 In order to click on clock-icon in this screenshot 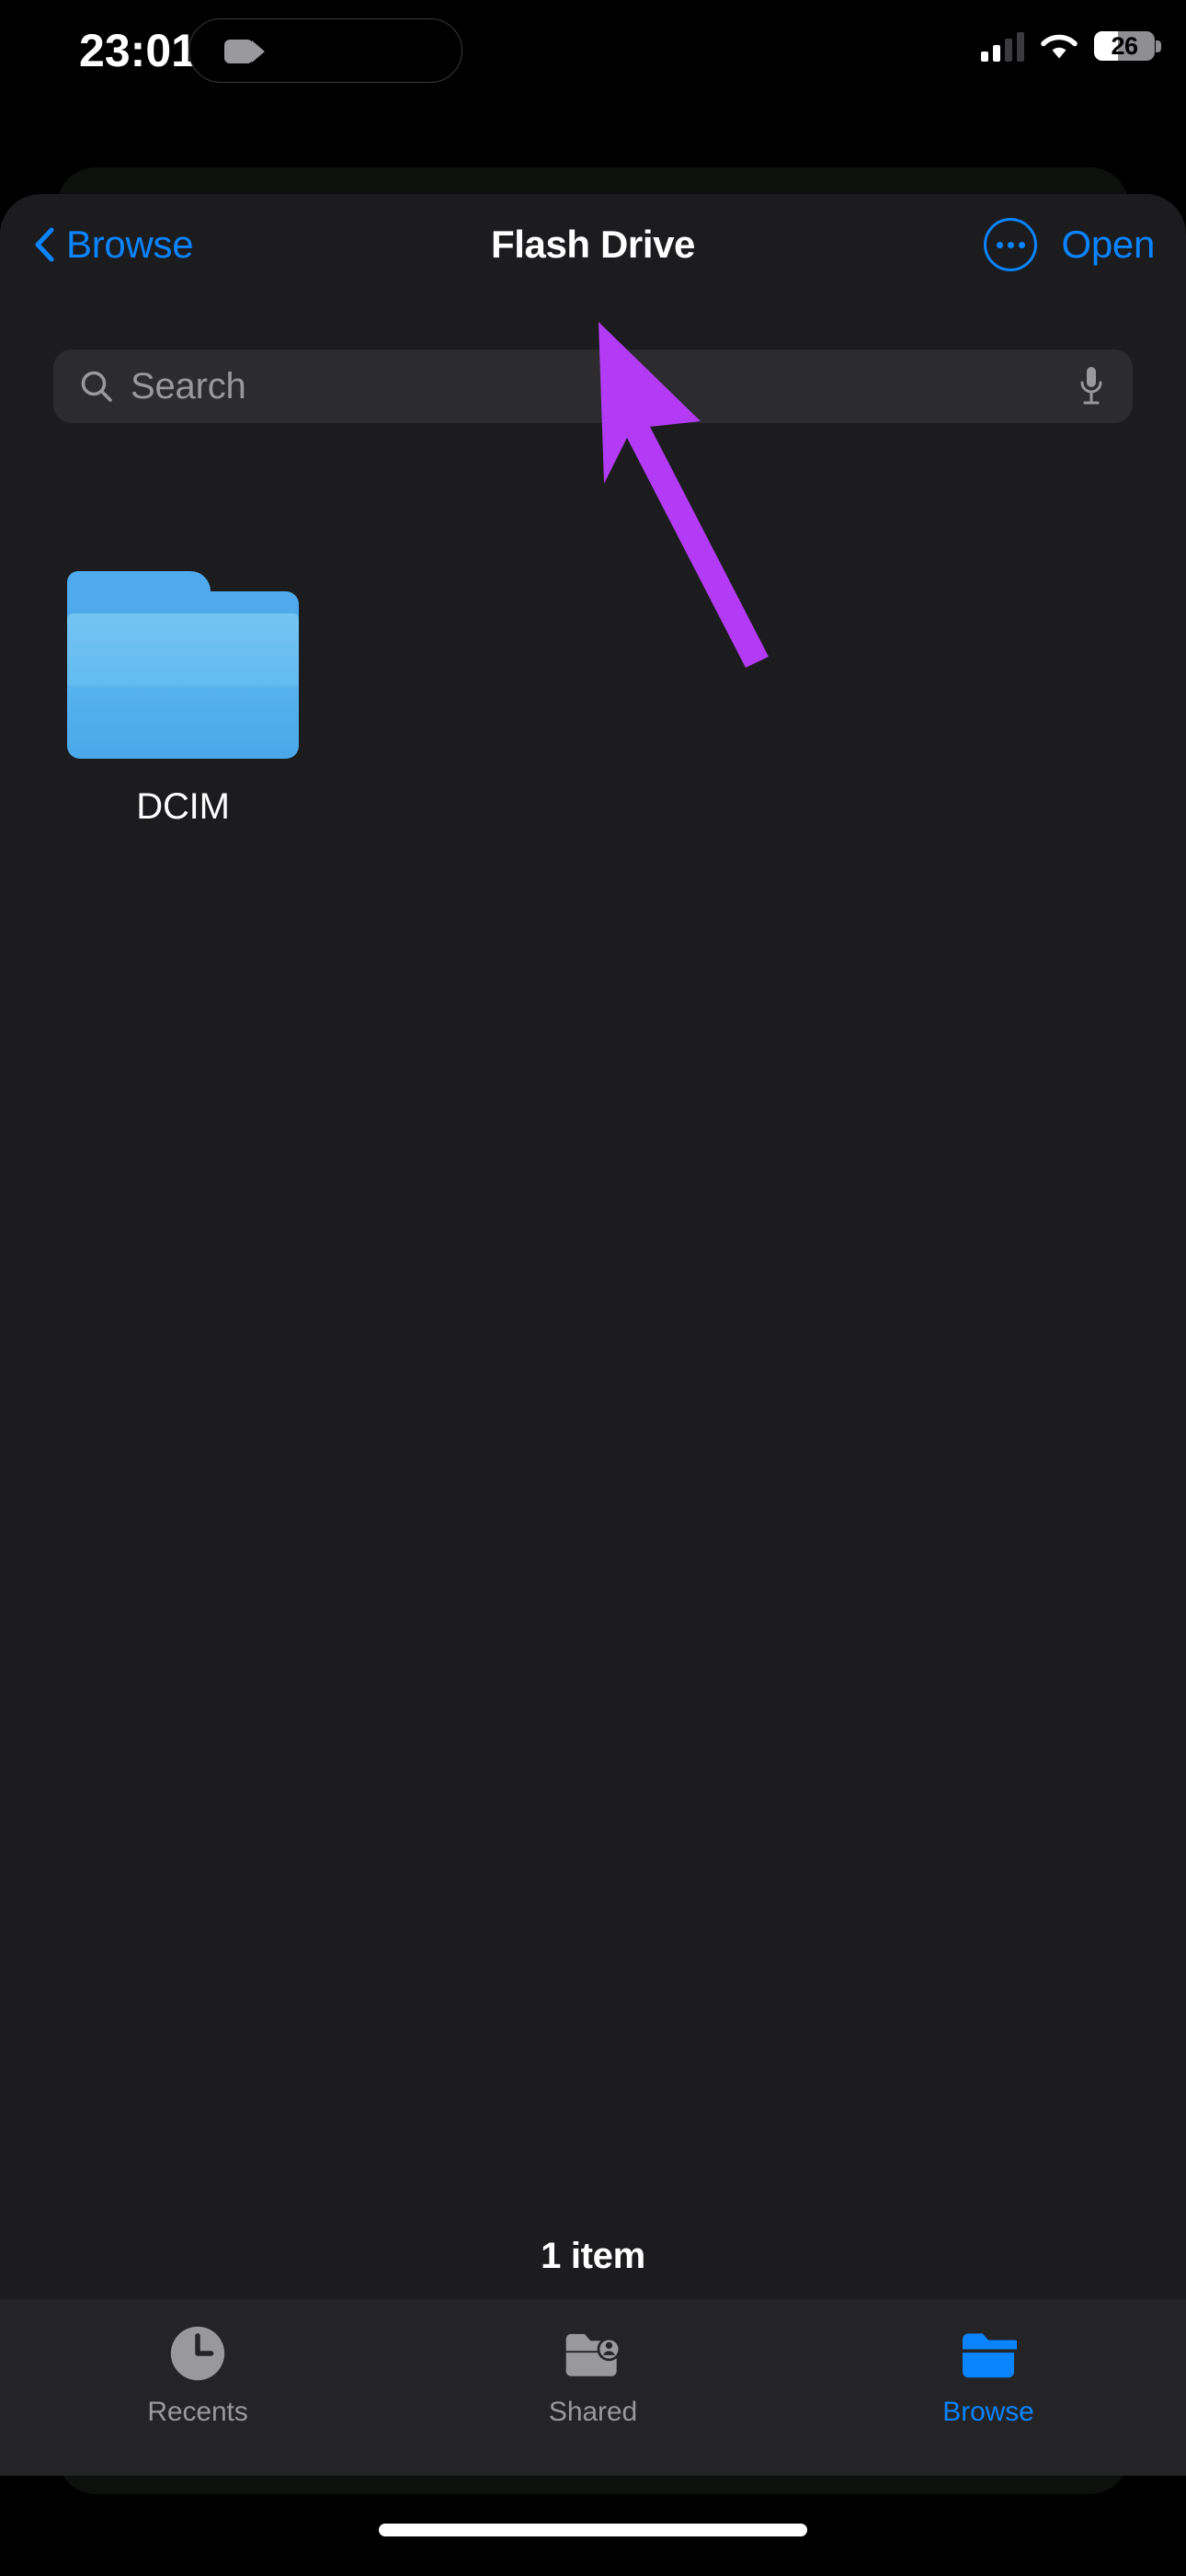, I will do `click(197, 2353)`.